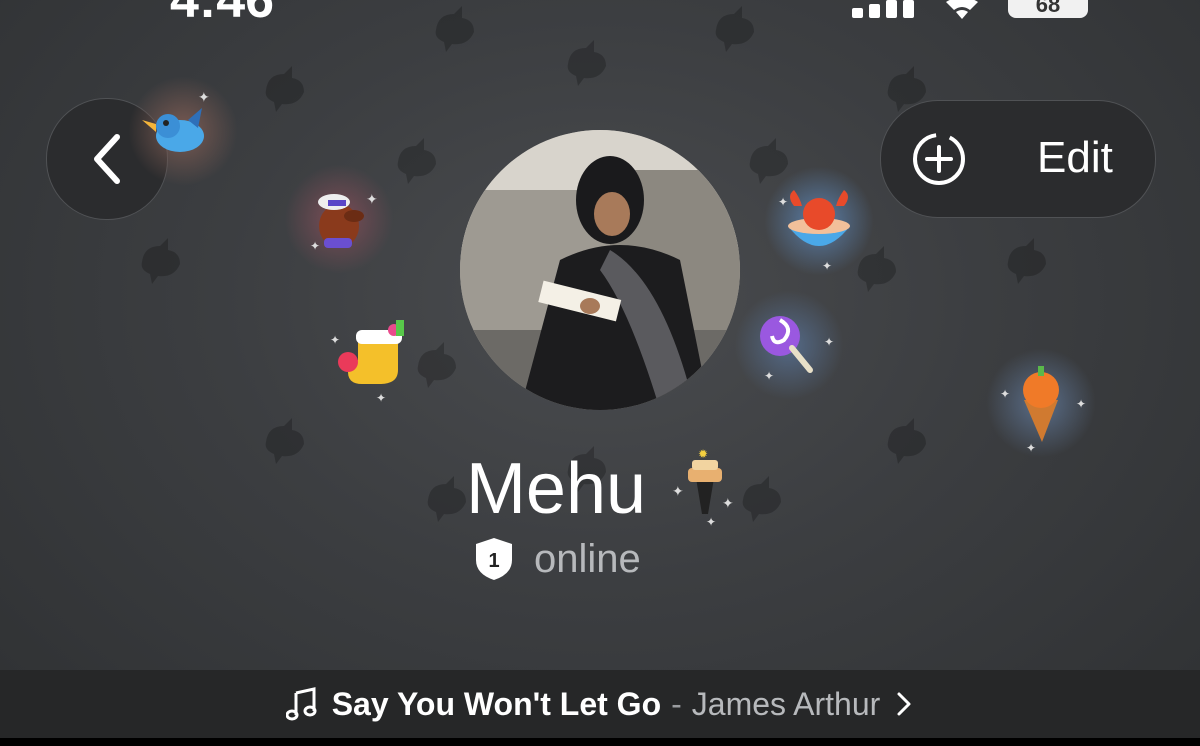 The height and width of the screenshot is (746, 1200). I want to click on song-artist: James Arthur, so click(786, 703).